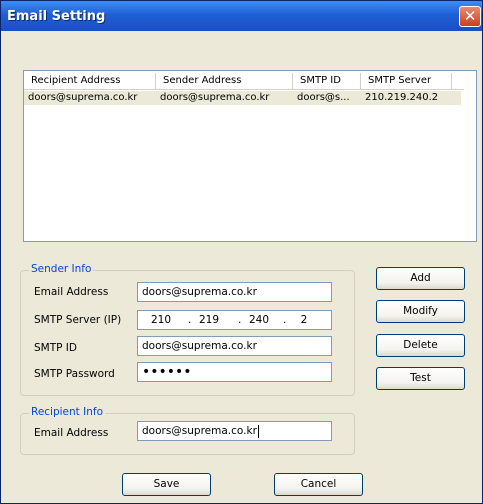 This screenshot has height=504, width=483. Describe the element at coordinates (215, 97) in the screenshot. I see `cell-sender-address: doors@suprema.co.kr` at that location.